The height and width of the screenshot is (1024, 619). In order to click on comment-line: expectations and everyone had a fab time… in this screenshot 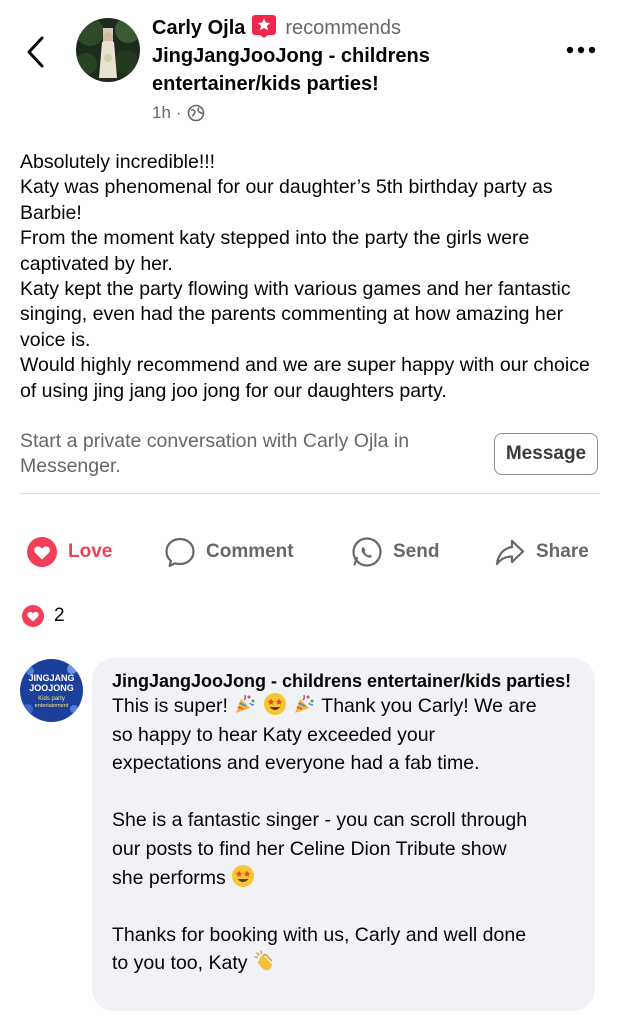, I will do `click(296, 763)`.